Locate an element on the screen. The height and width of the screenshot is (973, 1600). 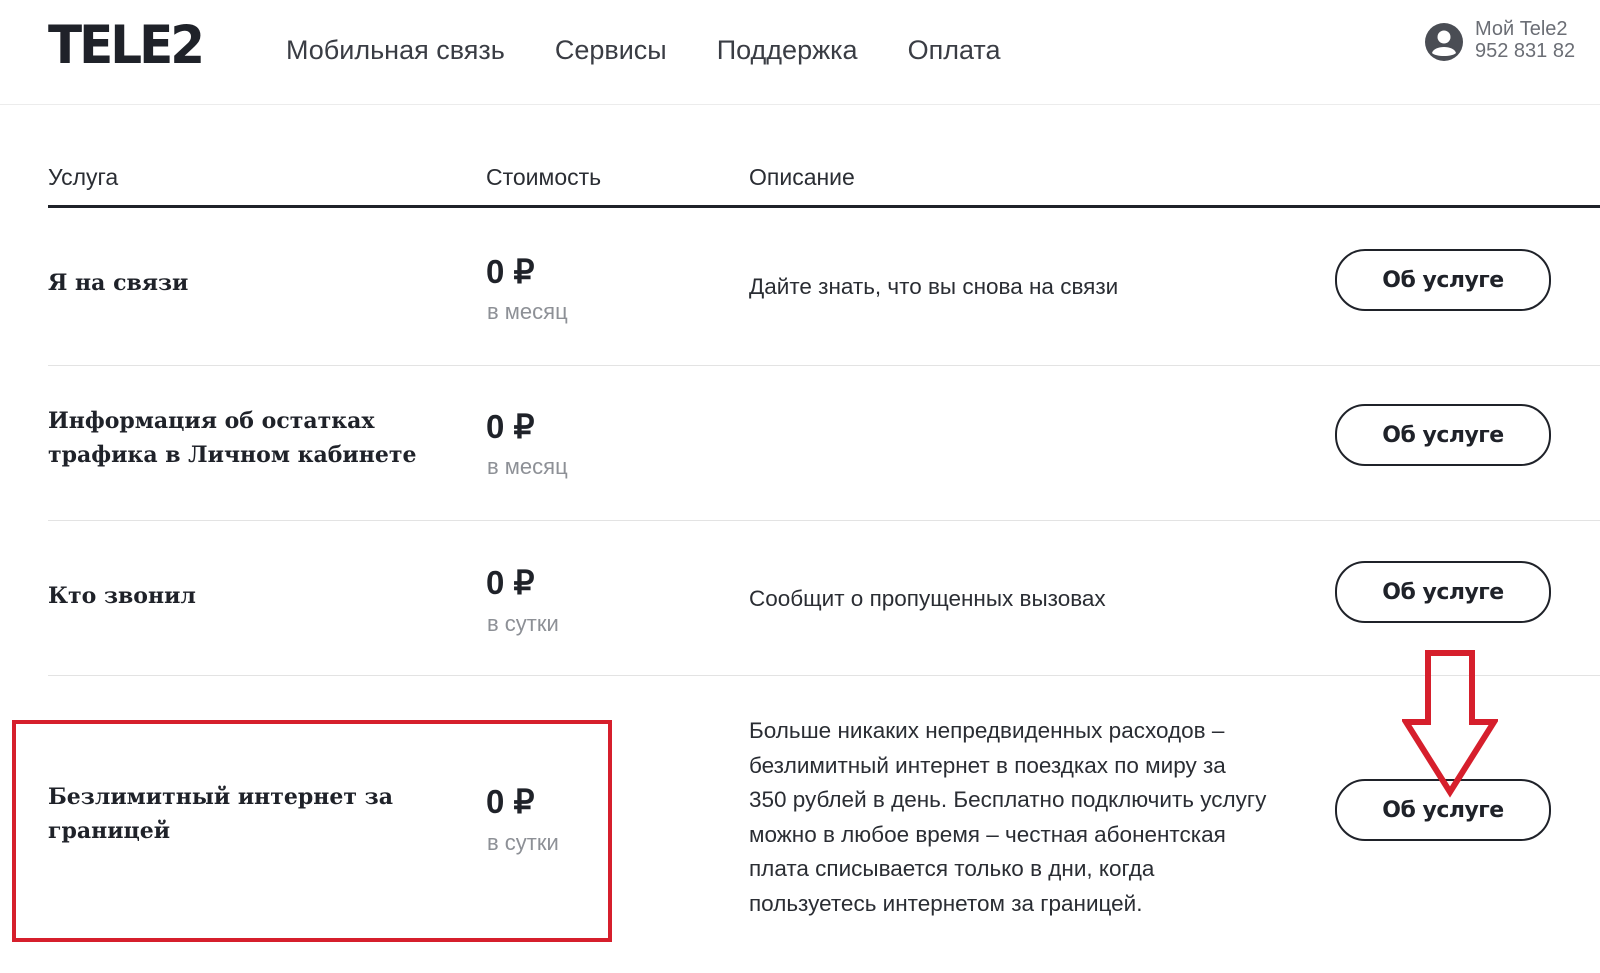
column-header-service: Услуга is located at coordinates (83, 177).